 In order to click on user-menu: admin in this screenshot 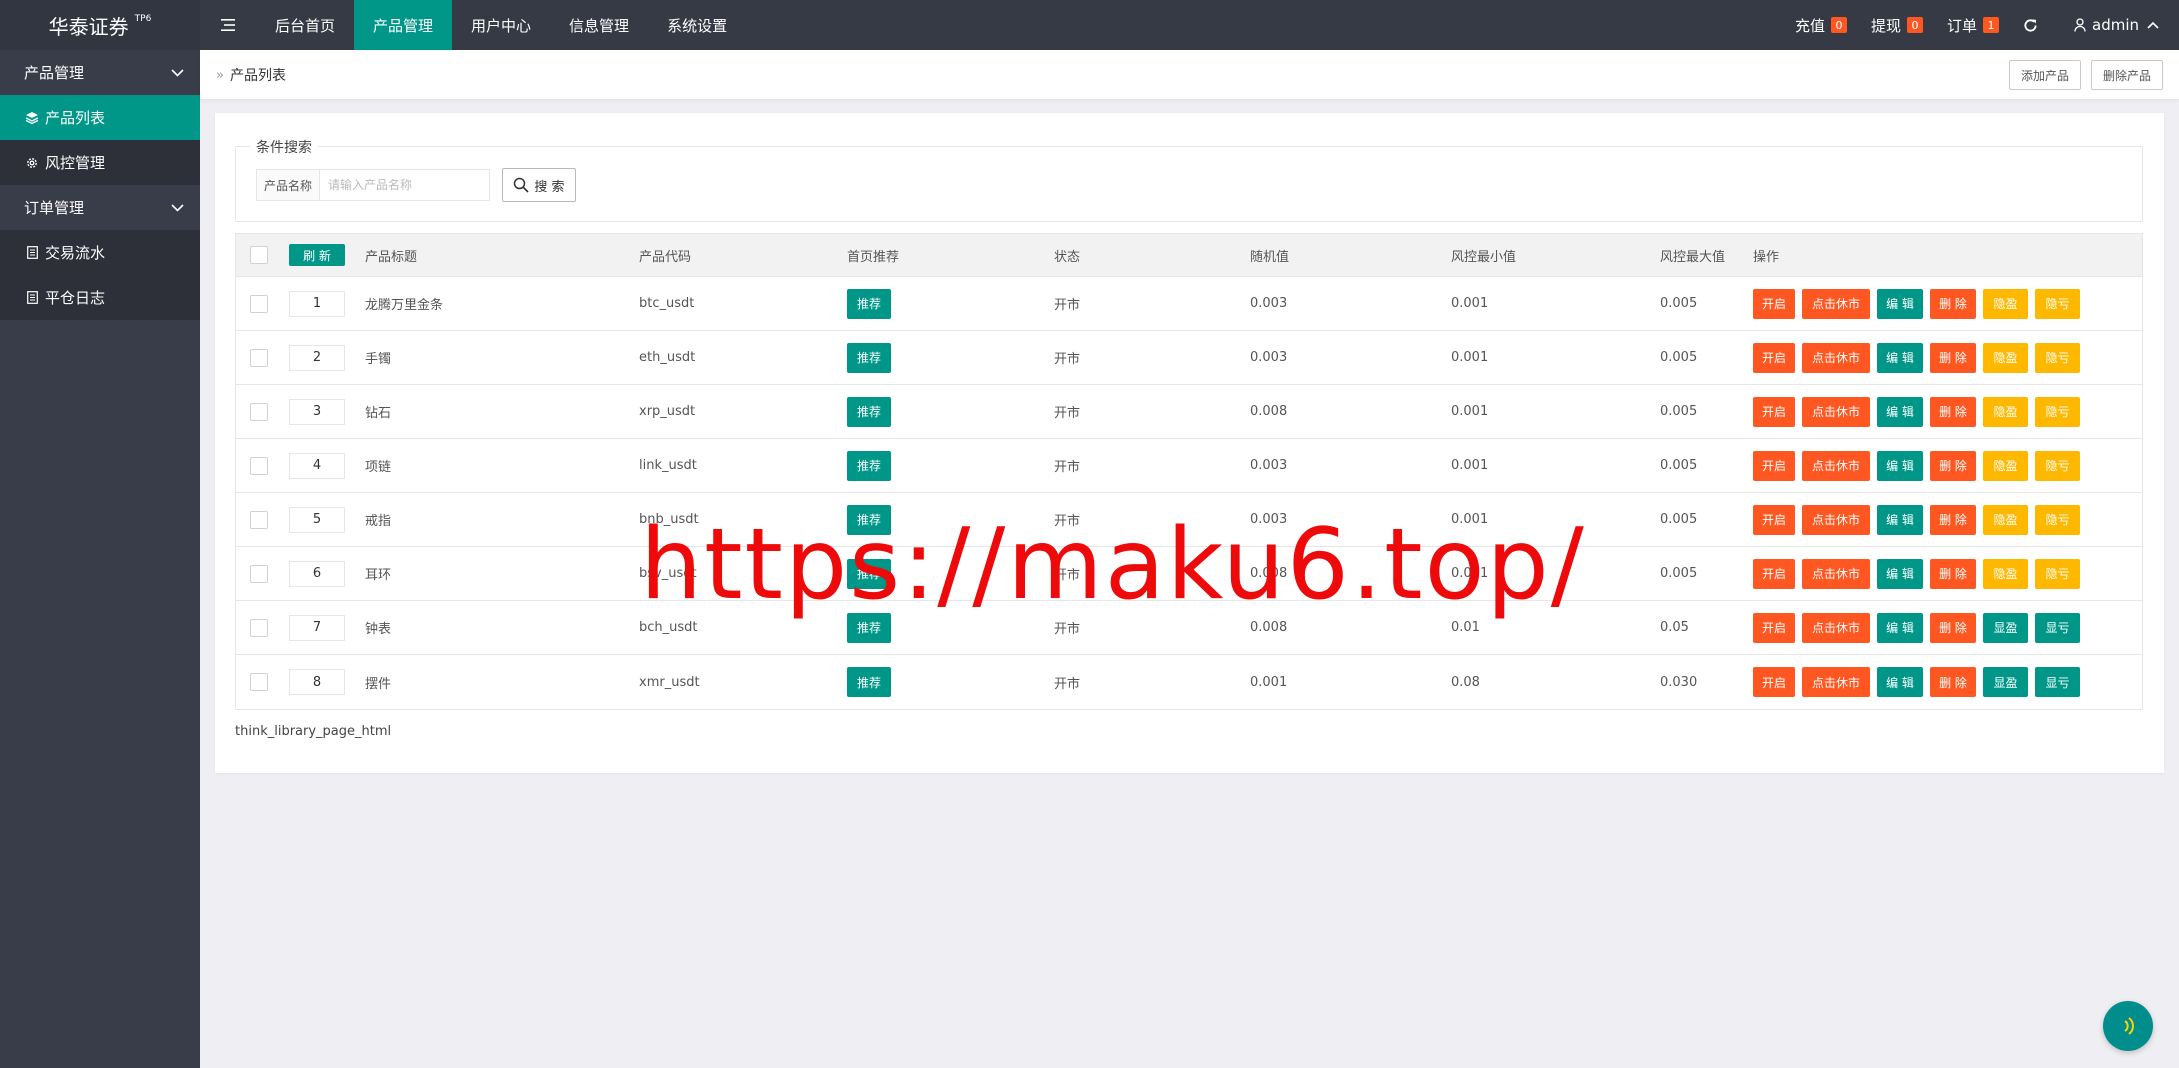, I will do `click(2119, 25)`.